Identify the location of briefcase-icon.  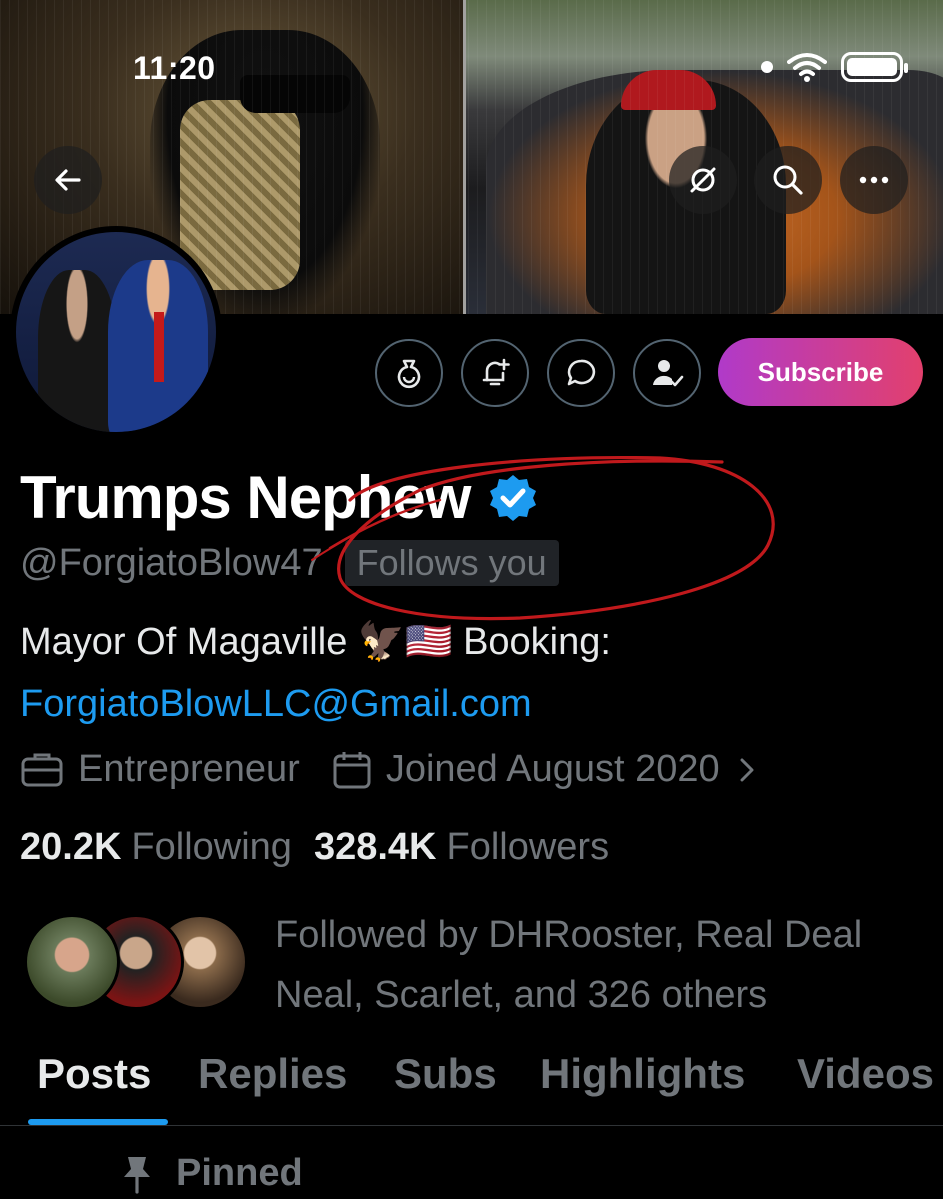
(42, 769).